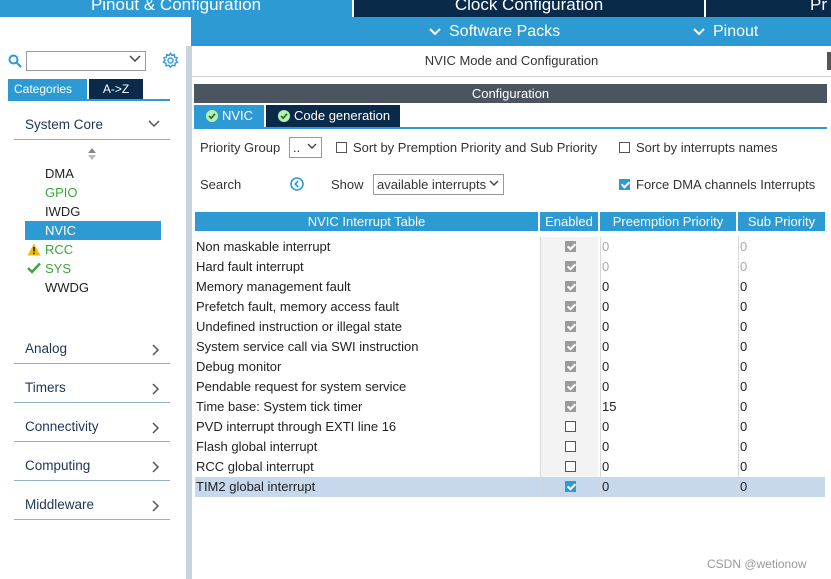 The width and height of the screenshot is (831, 579). Describe the element at coordinates (93, 249) in the screenshot. I see `sidebar-item-rcc: RCC` at that location.